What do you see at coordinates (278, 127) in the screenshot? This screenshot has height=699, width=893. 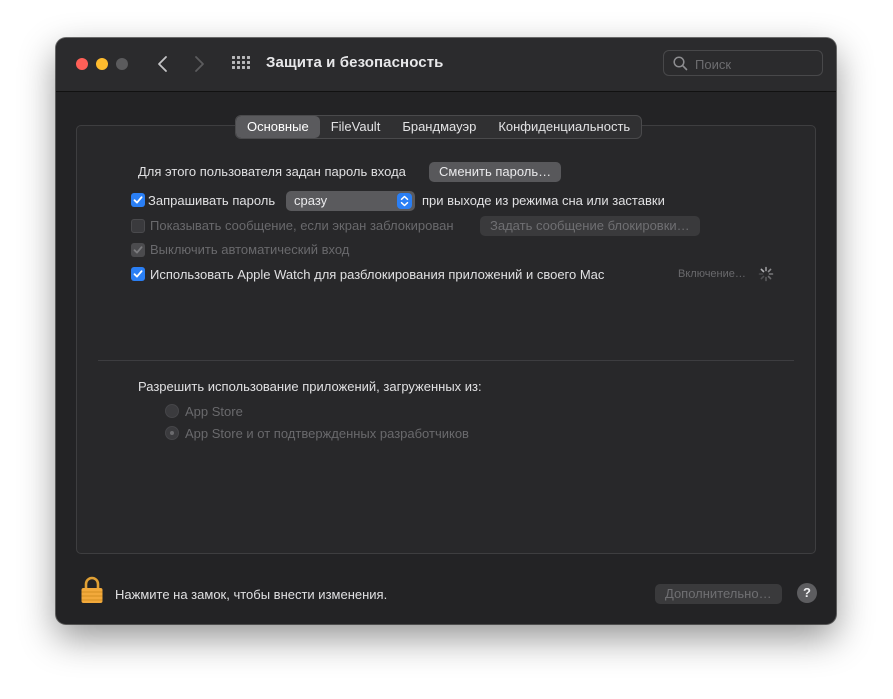 I see `tab-general: Основные` at bounding box center [278, 127].